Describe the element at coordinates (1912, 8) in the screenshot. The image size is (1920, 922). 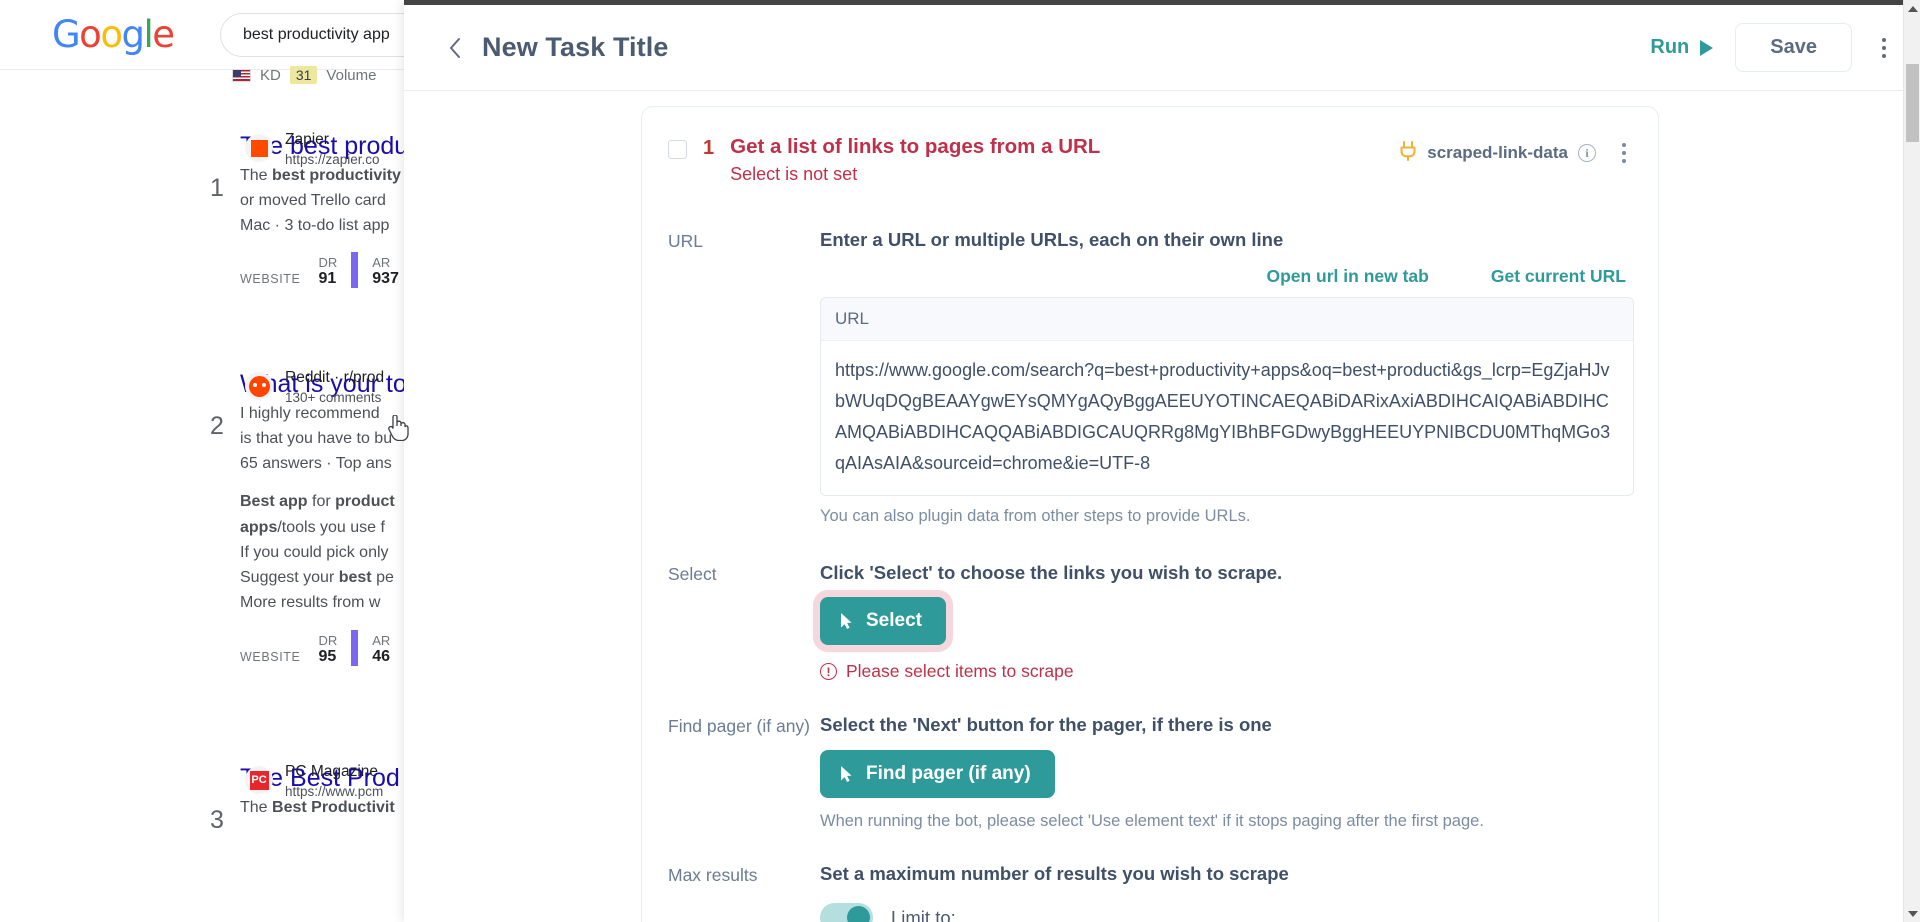
I see `scroll-up-arrow` at that location.